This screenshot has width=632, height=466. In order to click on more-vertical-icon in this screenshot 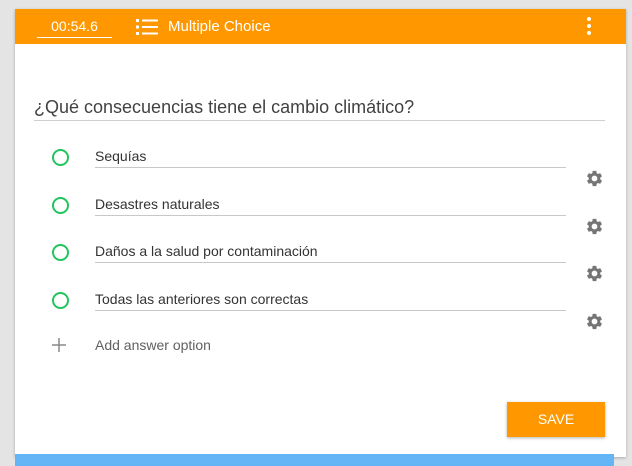, I will do `click(589, 26)`.